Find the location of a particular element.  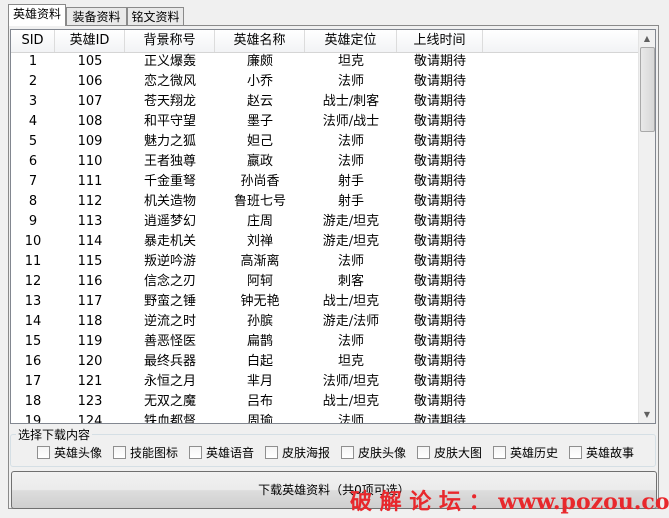

table-row: 14 118 逆流之时 孙膑 游走/法师 敬请期待 is located at coordinates (325, 322).